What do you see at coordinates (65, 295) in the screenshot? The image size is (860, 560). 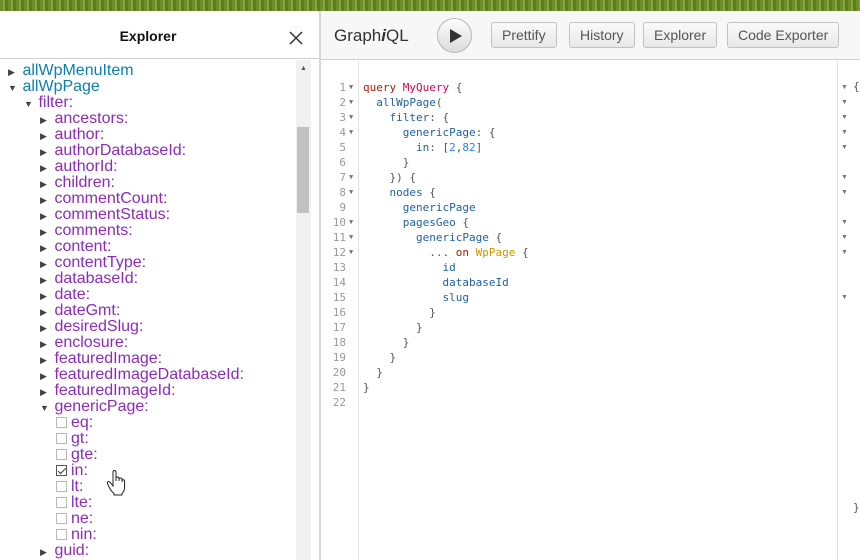 I see `explorer-item-date: ▶ date:` at bounding box center [65, 295].